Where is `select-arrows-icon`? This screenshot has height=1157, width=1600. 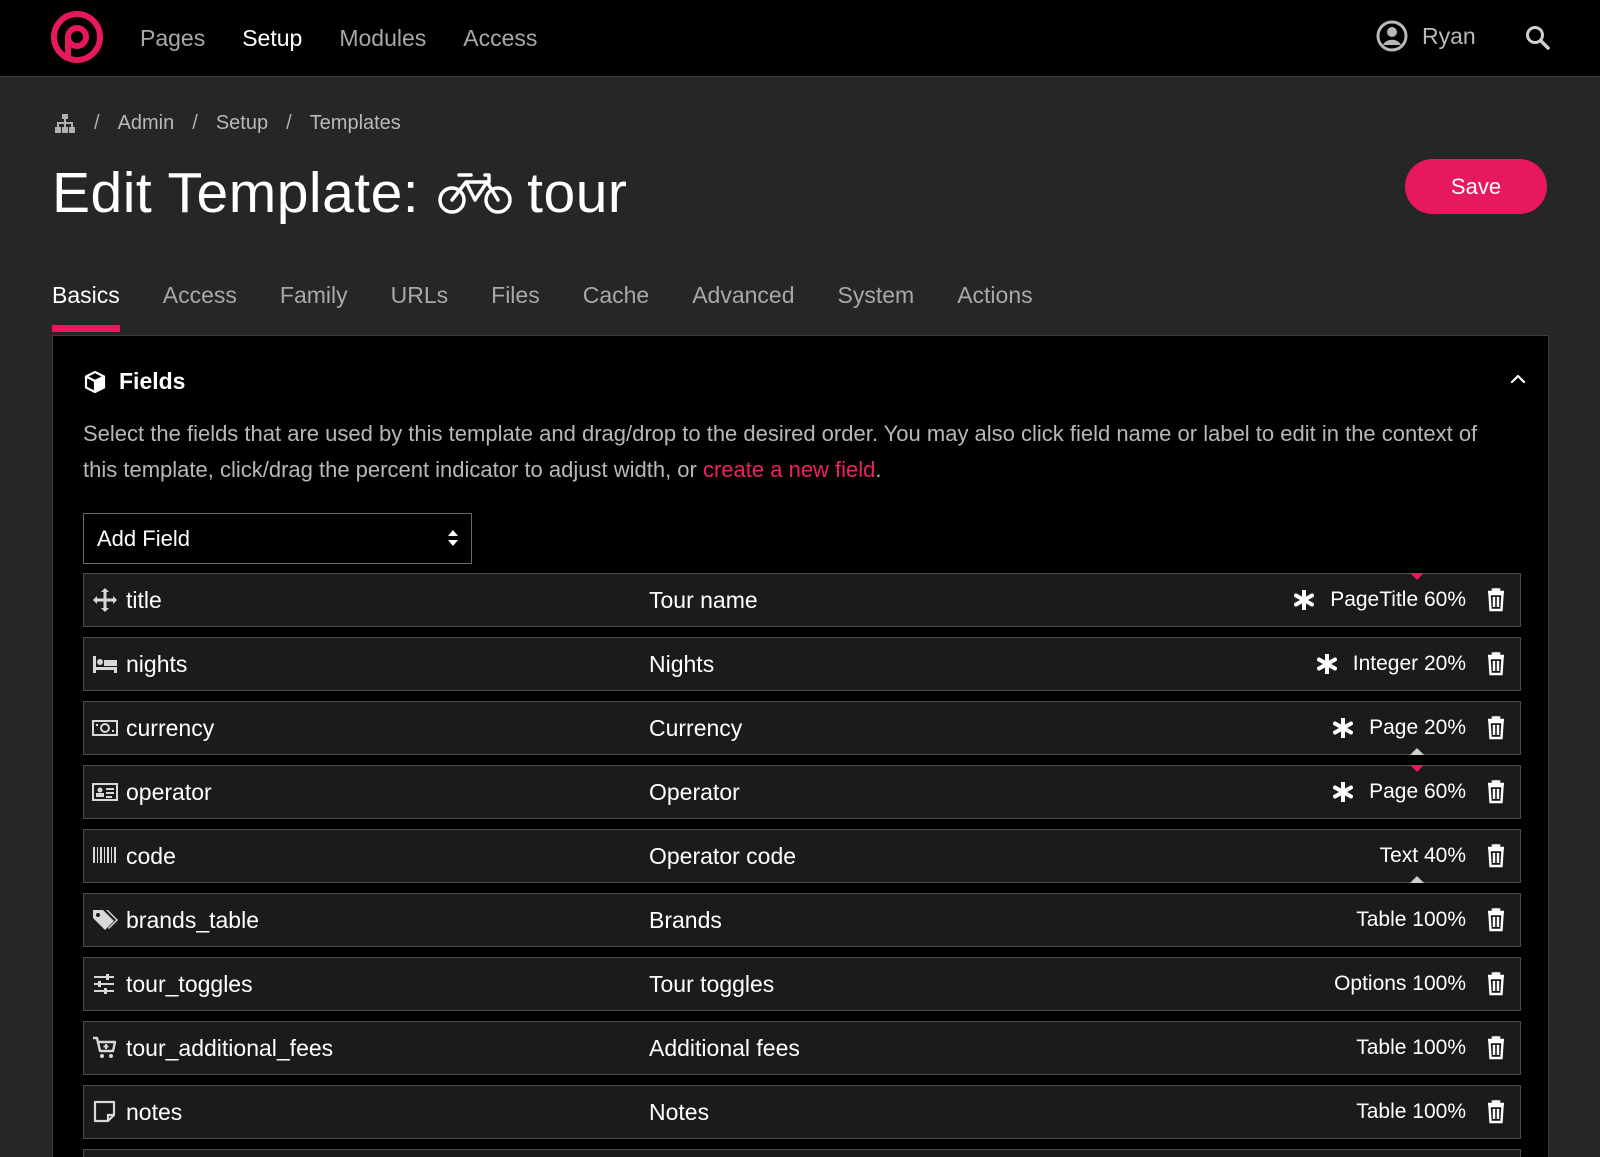
select-arrows-icon is located at coordinates (453, 538).